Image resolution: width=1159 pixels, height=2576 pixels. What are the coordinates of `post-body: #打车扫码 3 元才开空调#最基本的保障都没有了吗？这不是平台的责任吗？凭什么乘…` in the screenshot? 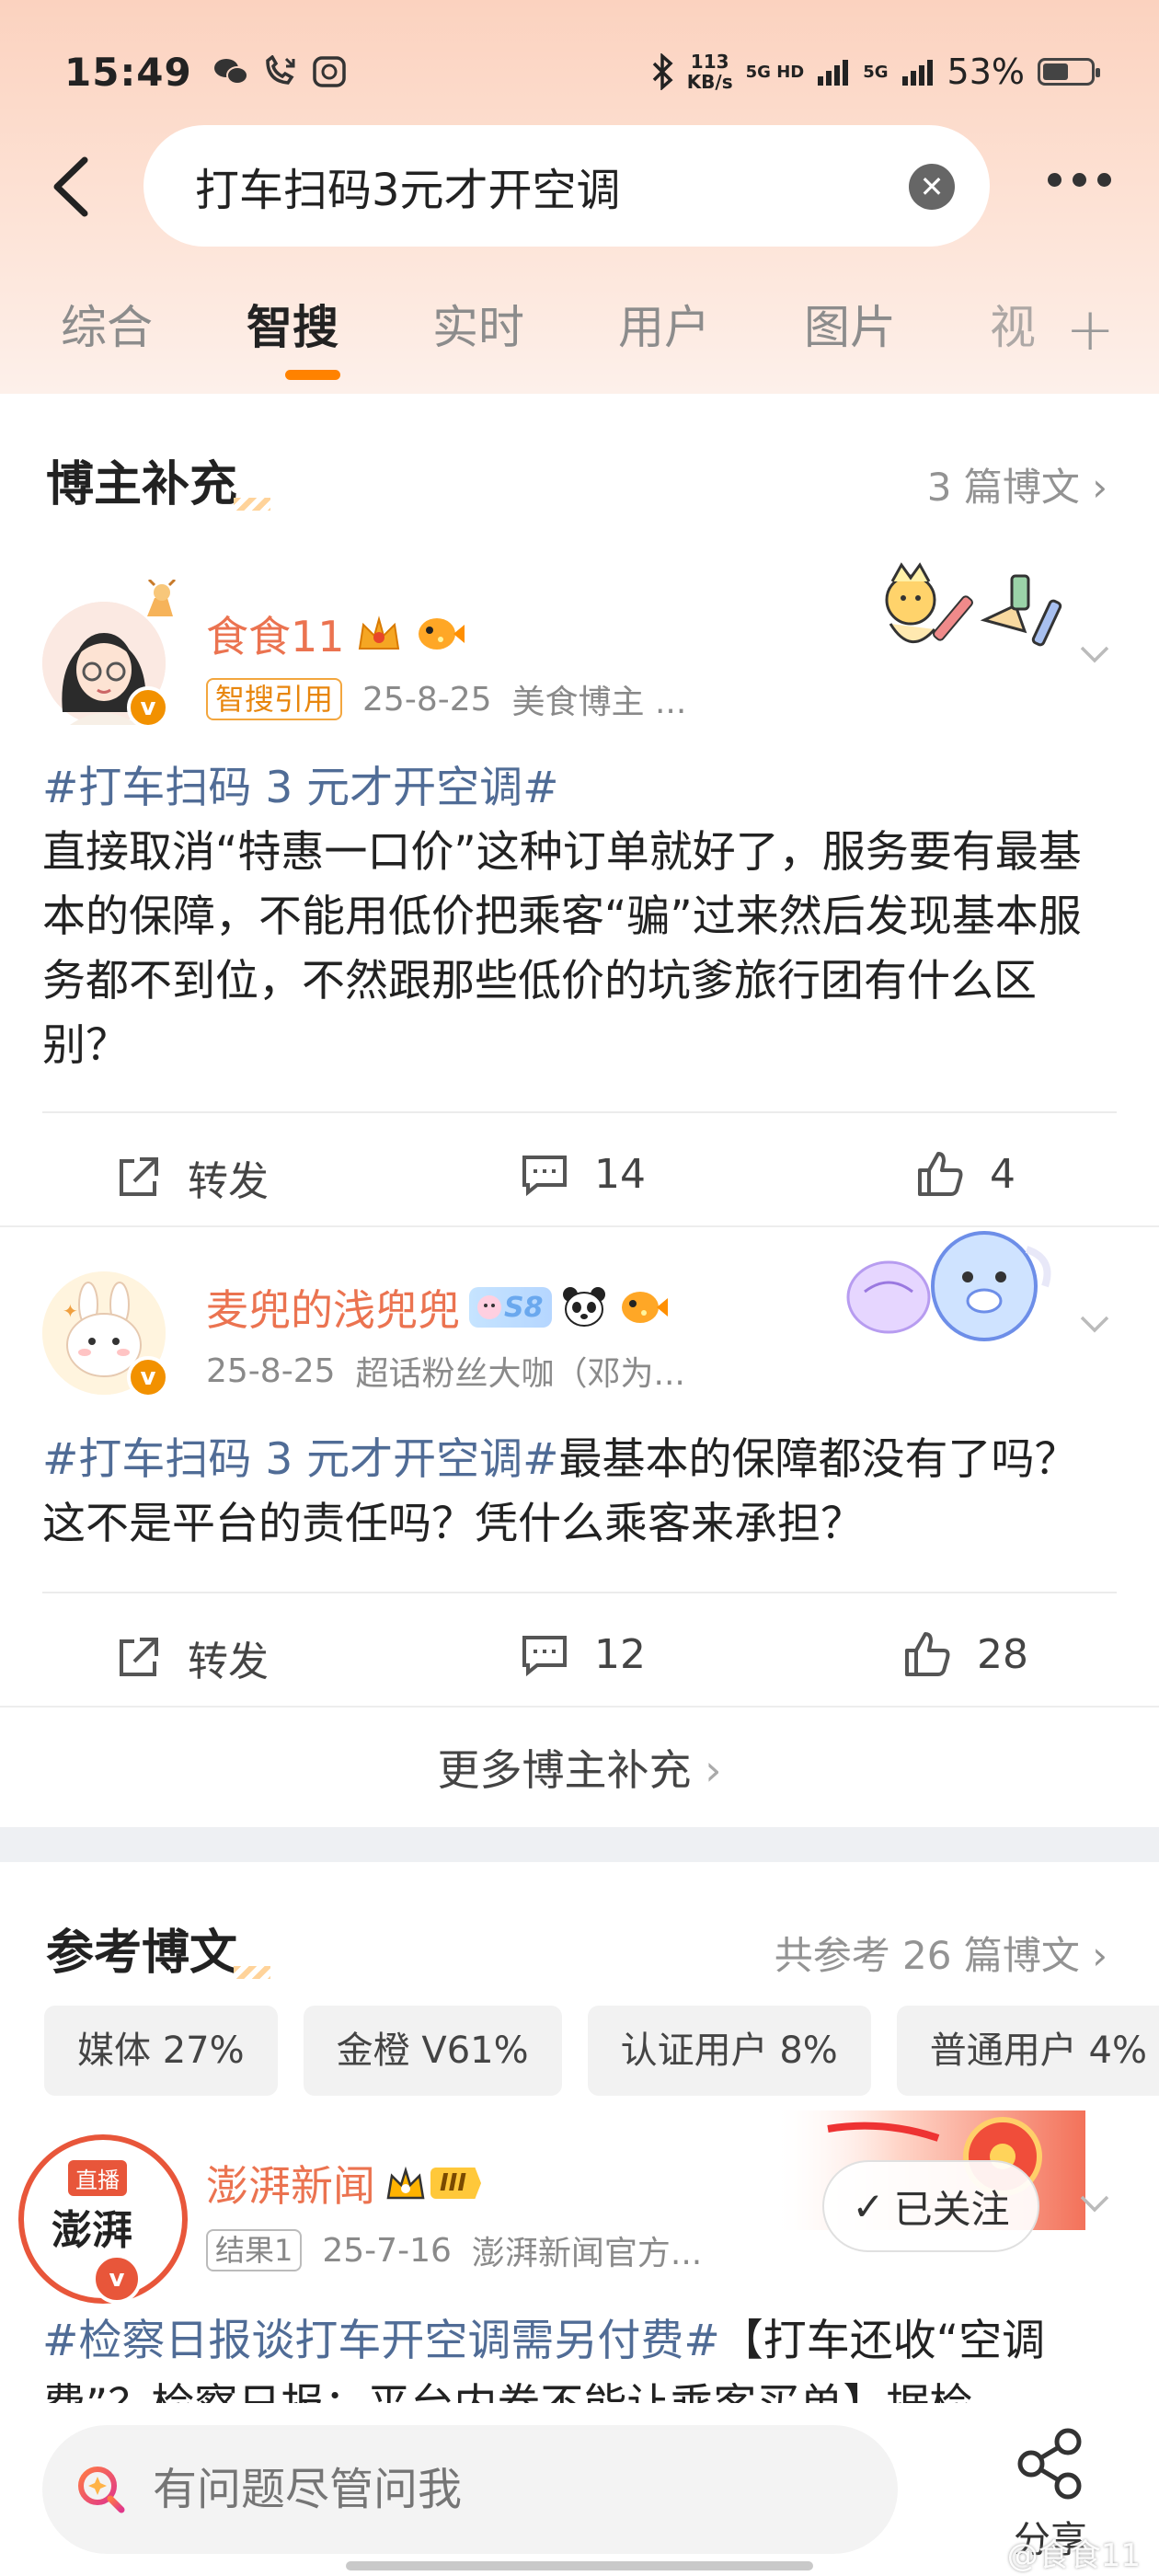 It's located at (580, 1492).